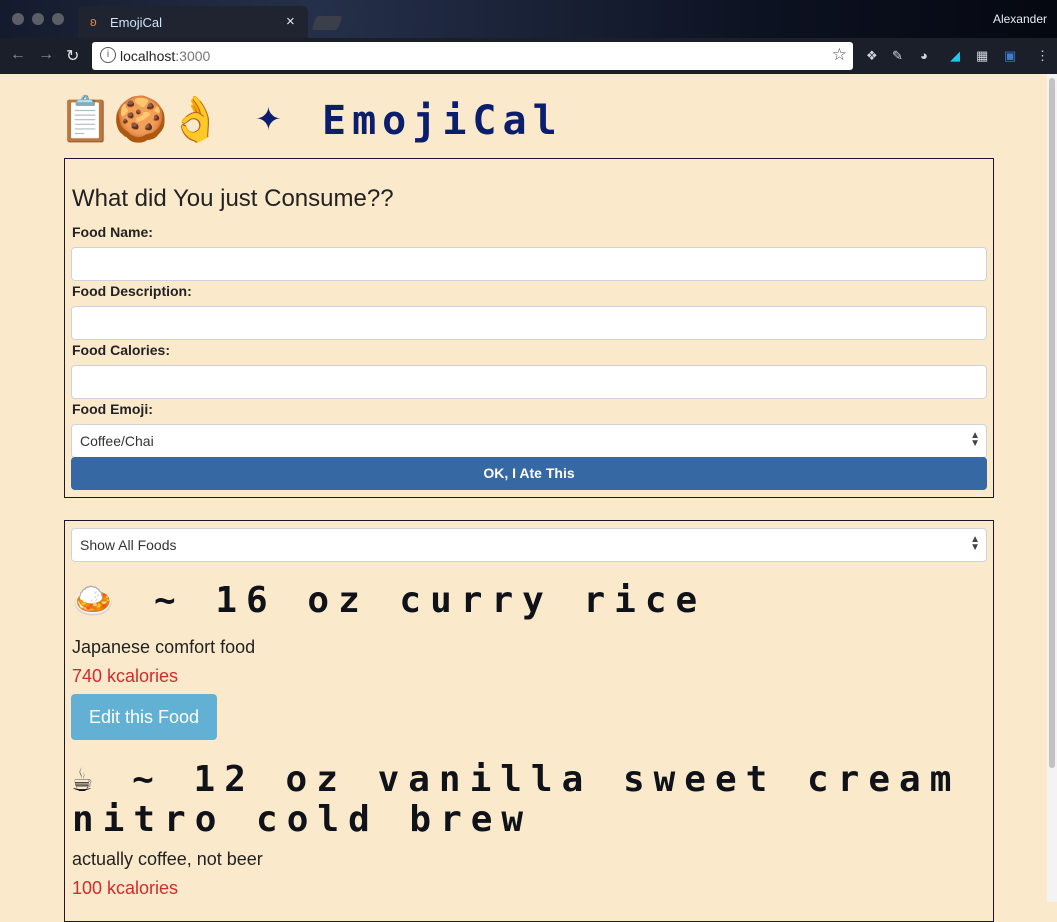  Describe the element at coordinates (164, 647) in the screenshot. I see `food-description: Japanese comfort food` at that location.